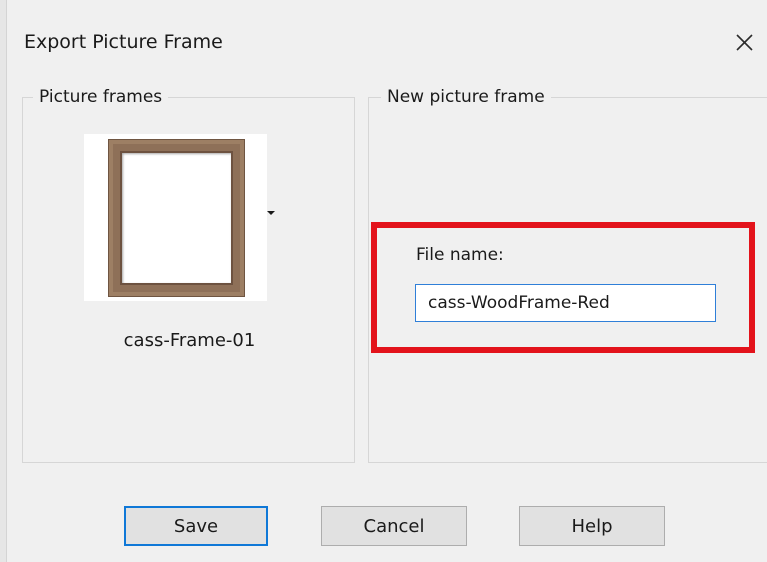 The image size is (767, 562). Describe the element at coordinates (189, 340) in the screenshot. I see `selected-frame-name: cass-Frame-01` at that location.